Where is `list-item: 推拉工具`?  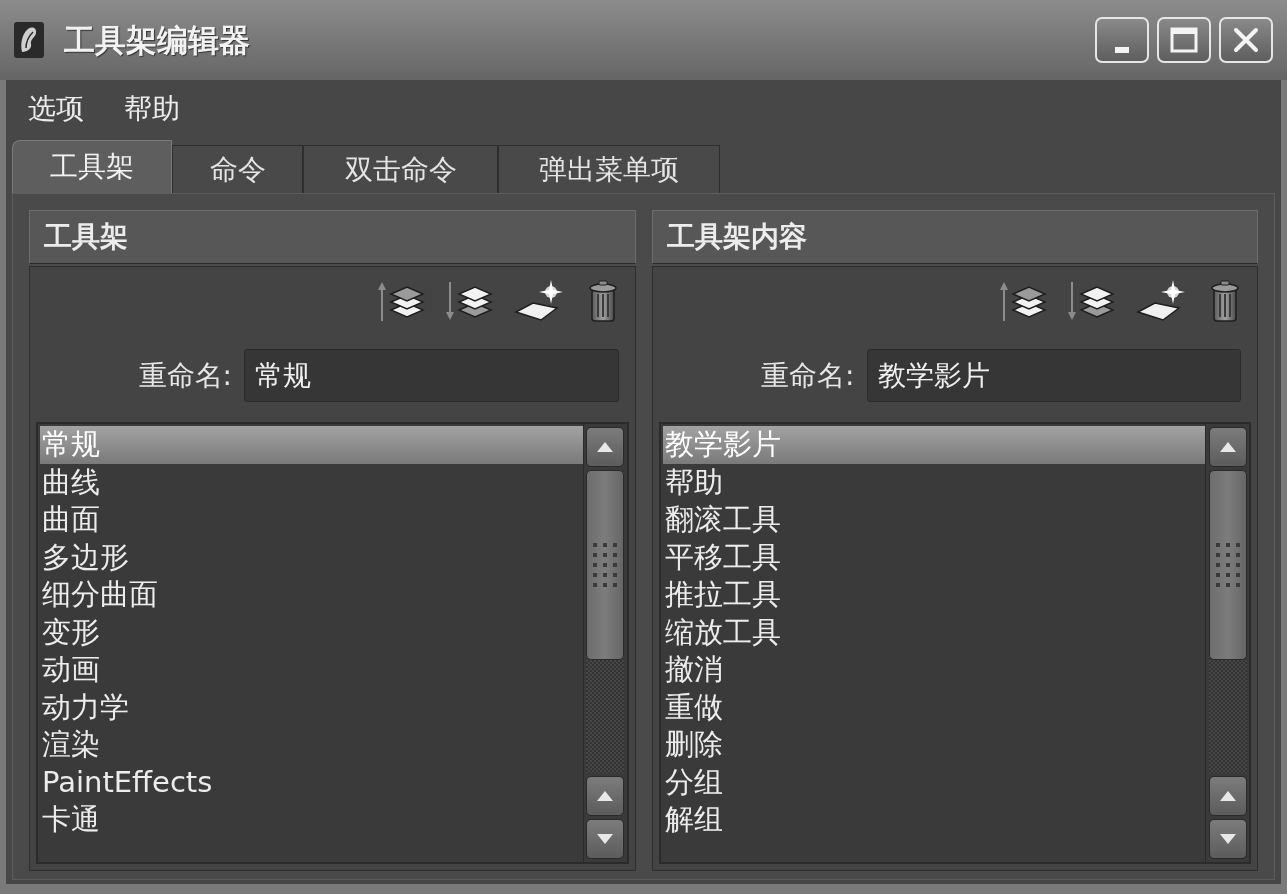
list-item: 推拉工具 is located at coordinates (933, 595).